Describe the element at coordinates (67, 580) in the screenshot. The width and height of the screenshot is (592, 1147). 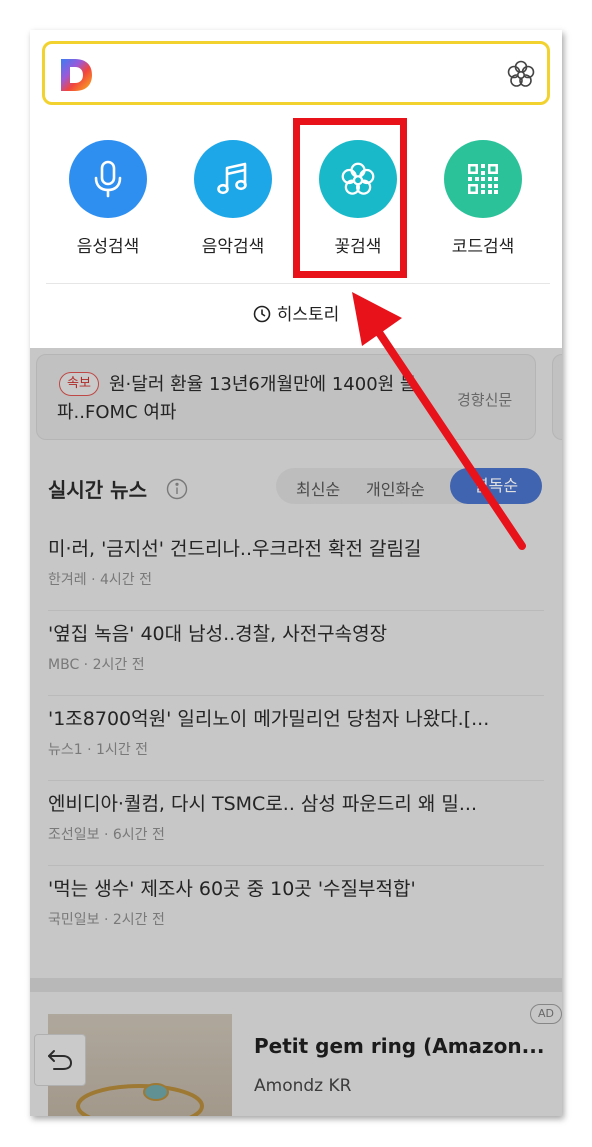
I see `news-source: 한겨레` at that location.